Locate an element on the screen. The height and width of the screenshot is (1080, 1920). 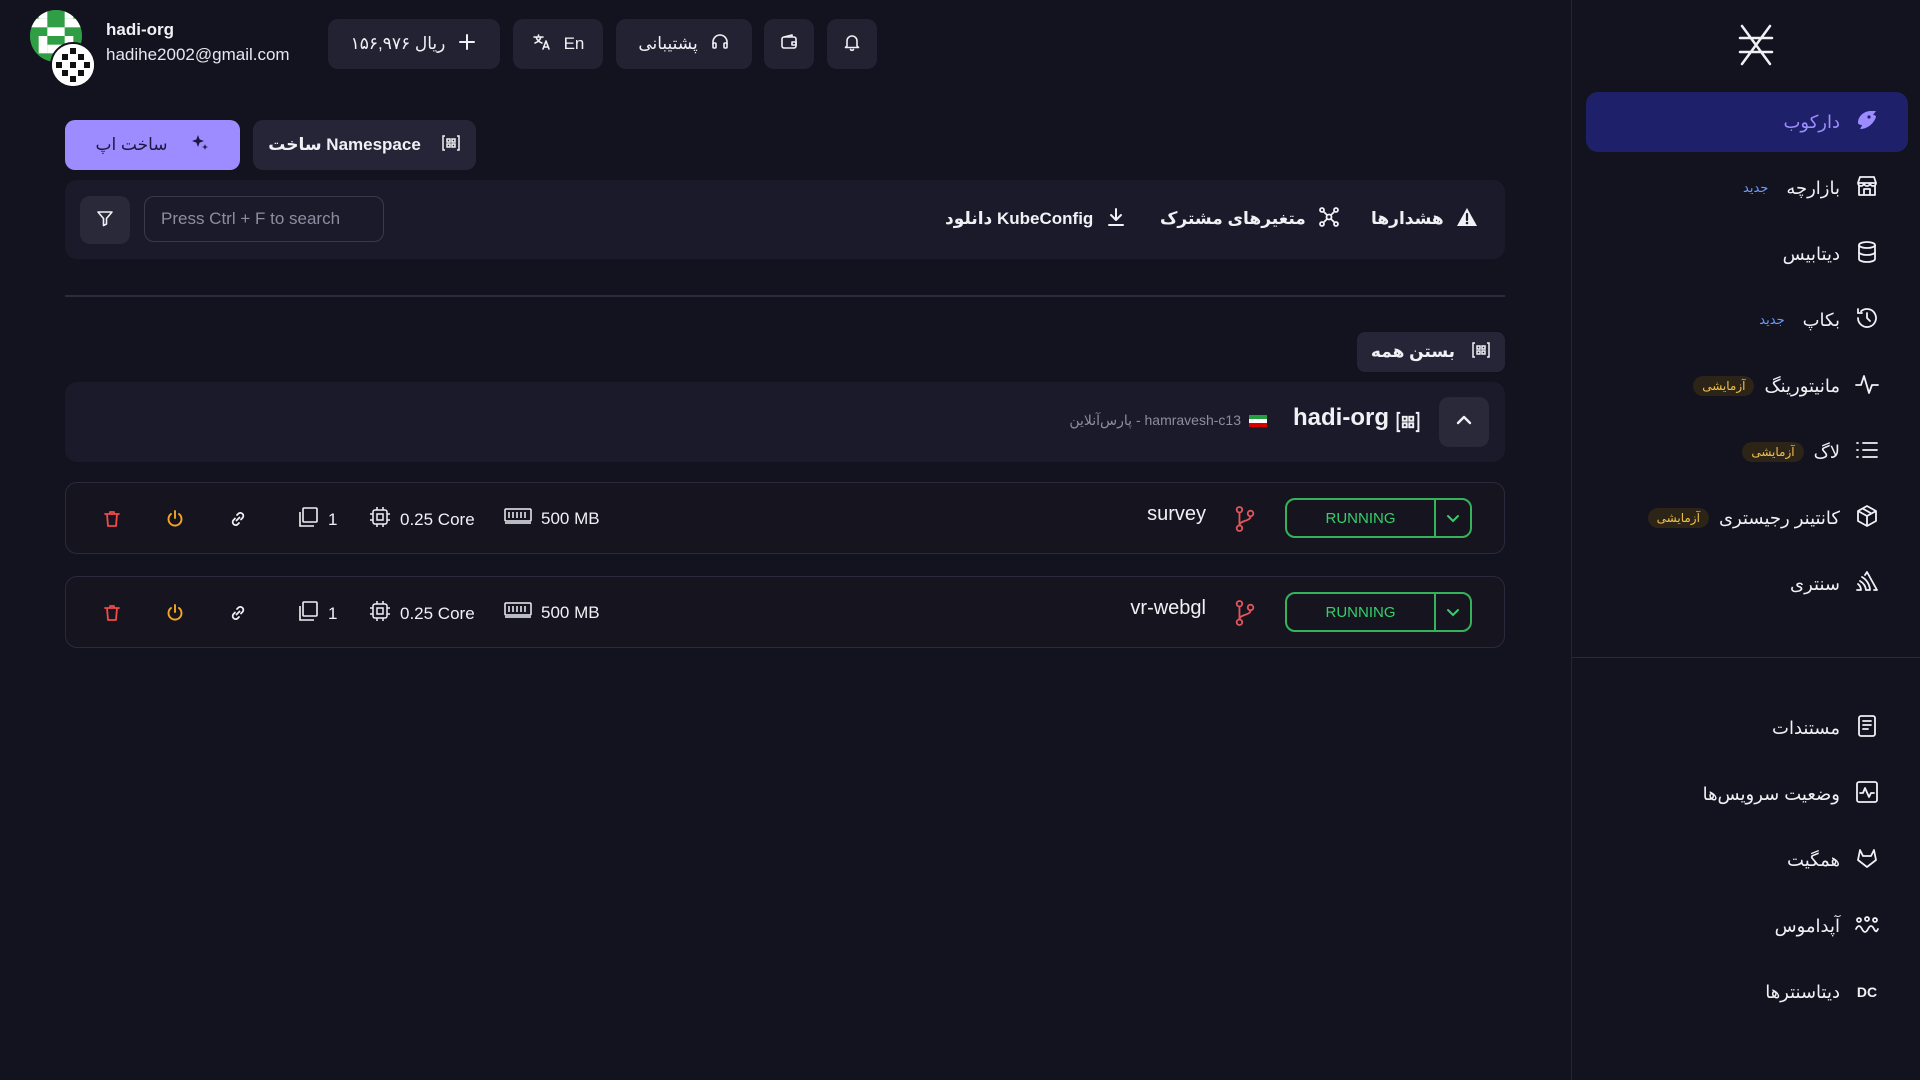
sidebar-item-sentry: سنتری is located at coordinates (1747, 584).